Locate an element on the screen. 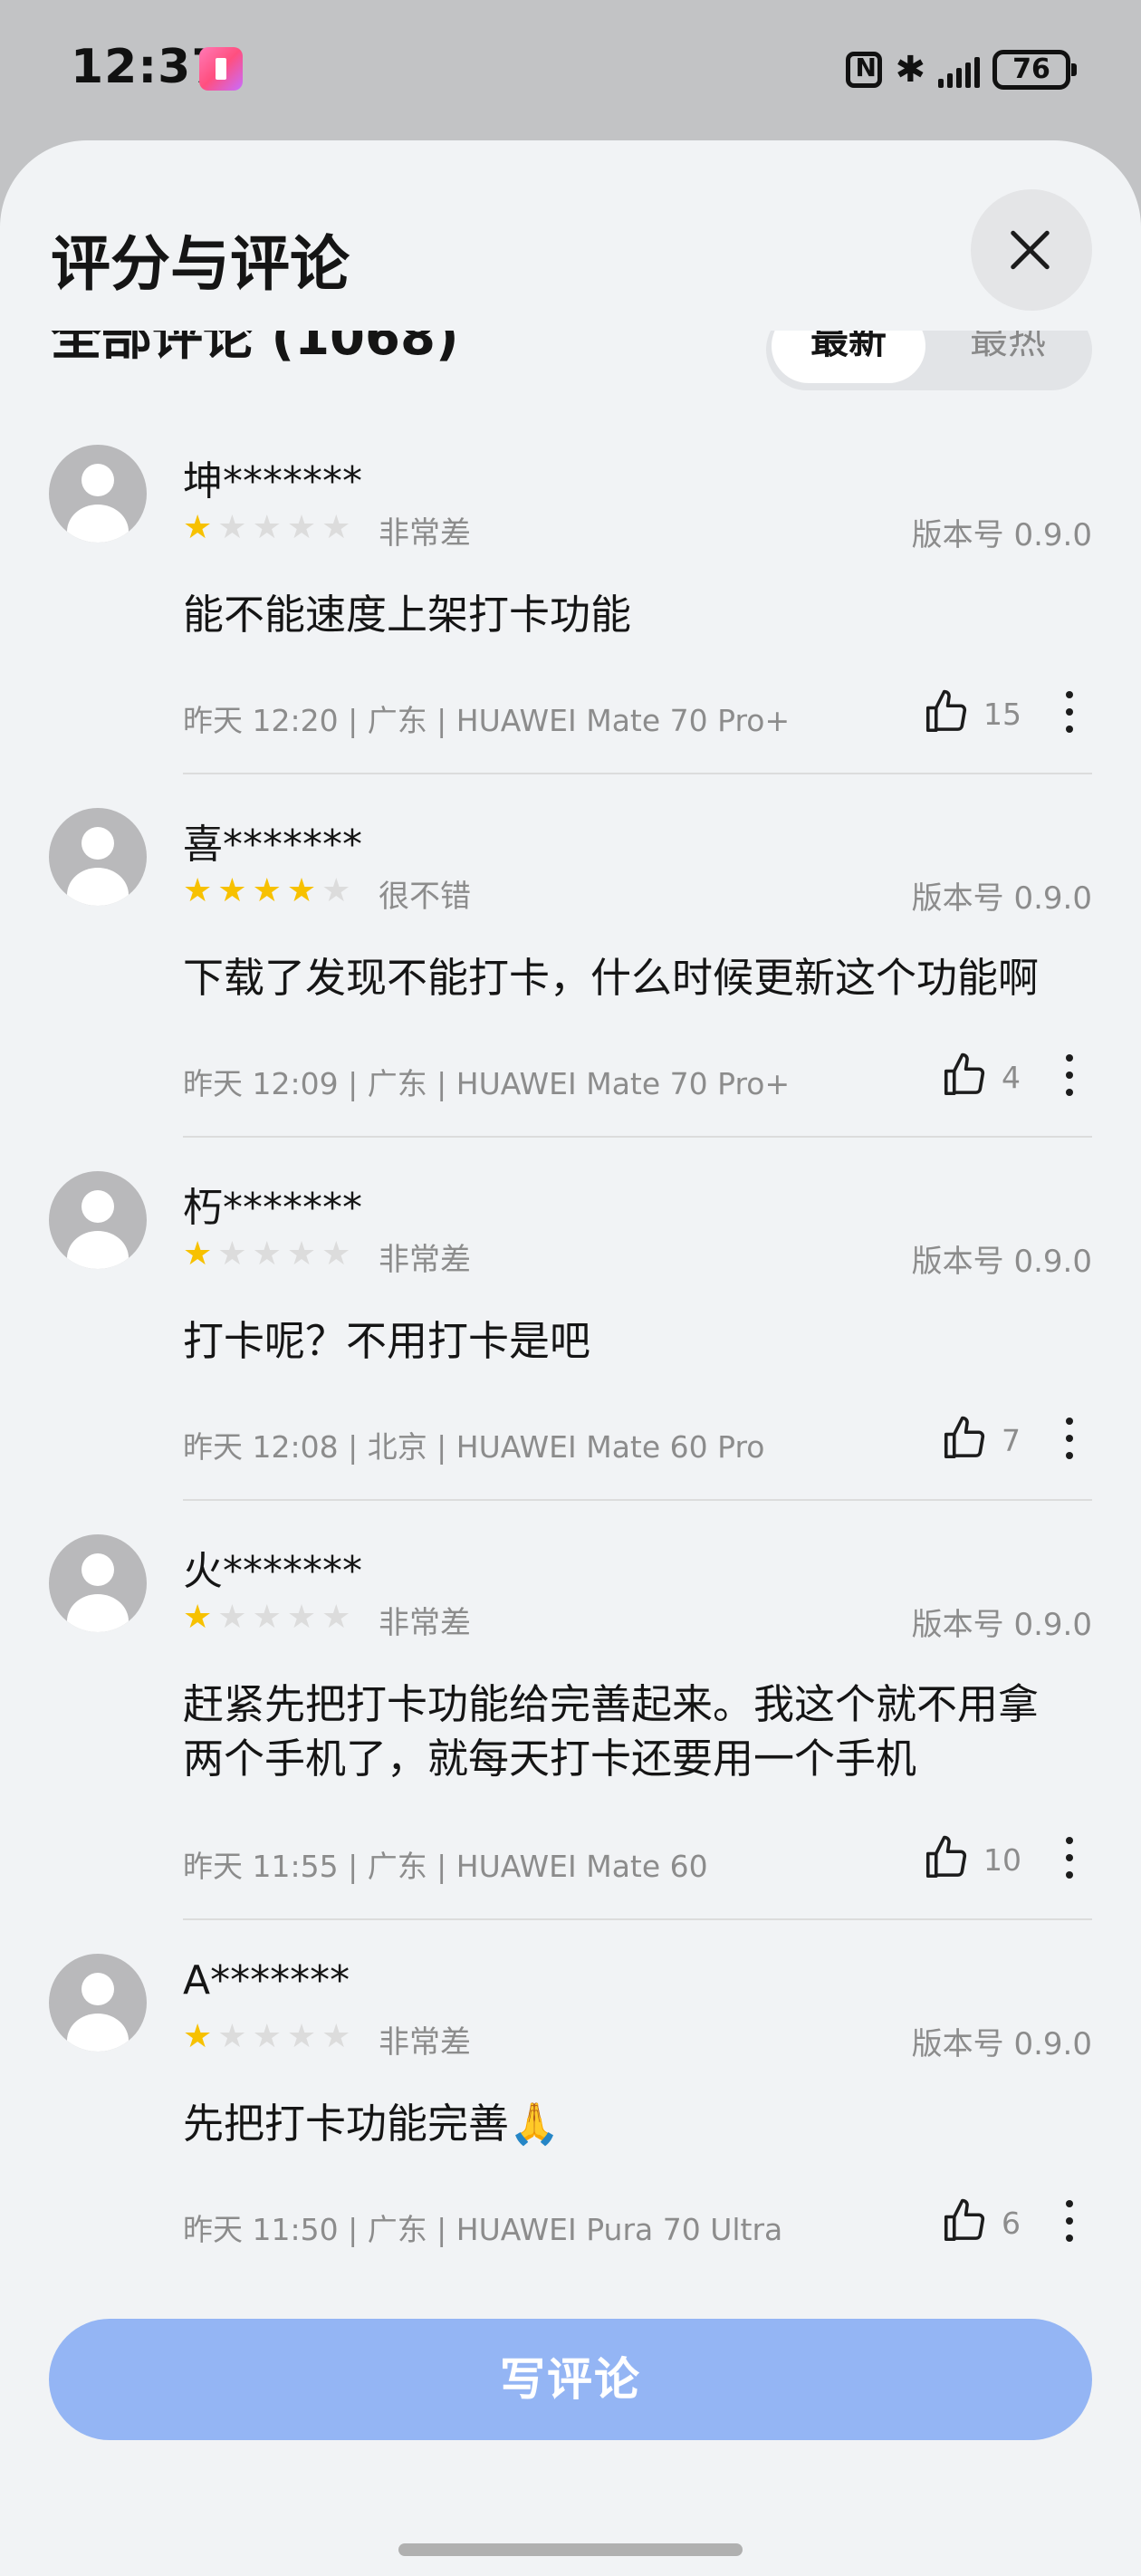  app-notification-icon is located at coordinates (221, 69).